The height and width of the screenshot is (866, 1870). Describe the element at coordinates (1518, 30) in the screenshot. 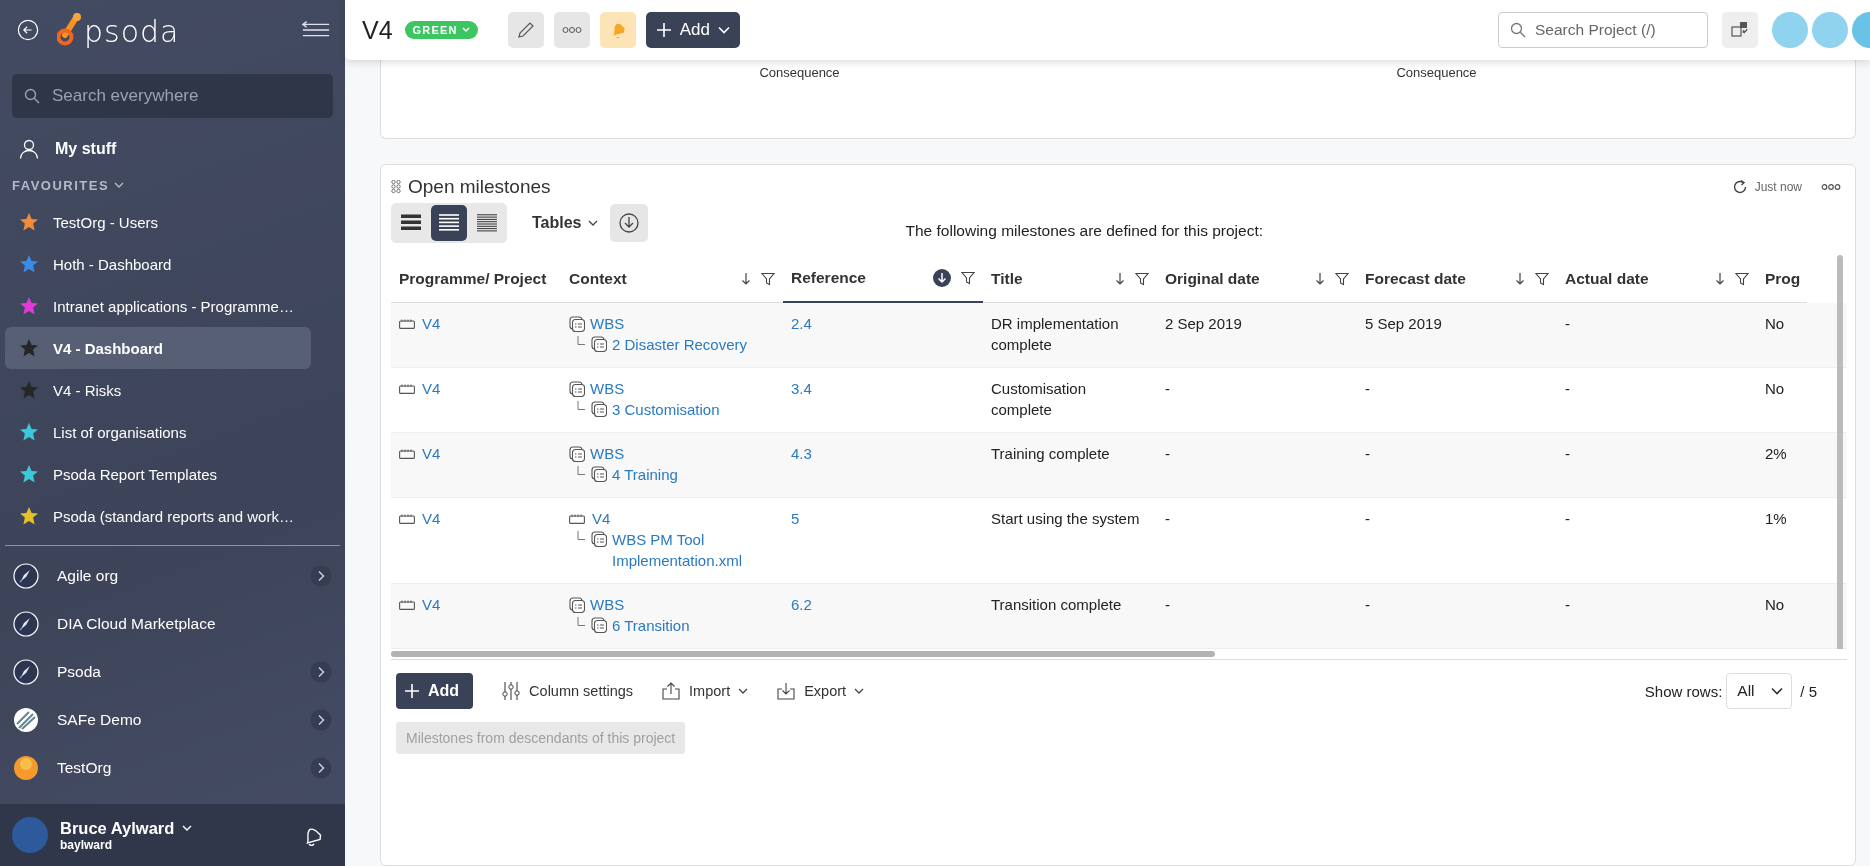

I see `search-icon` at that location.